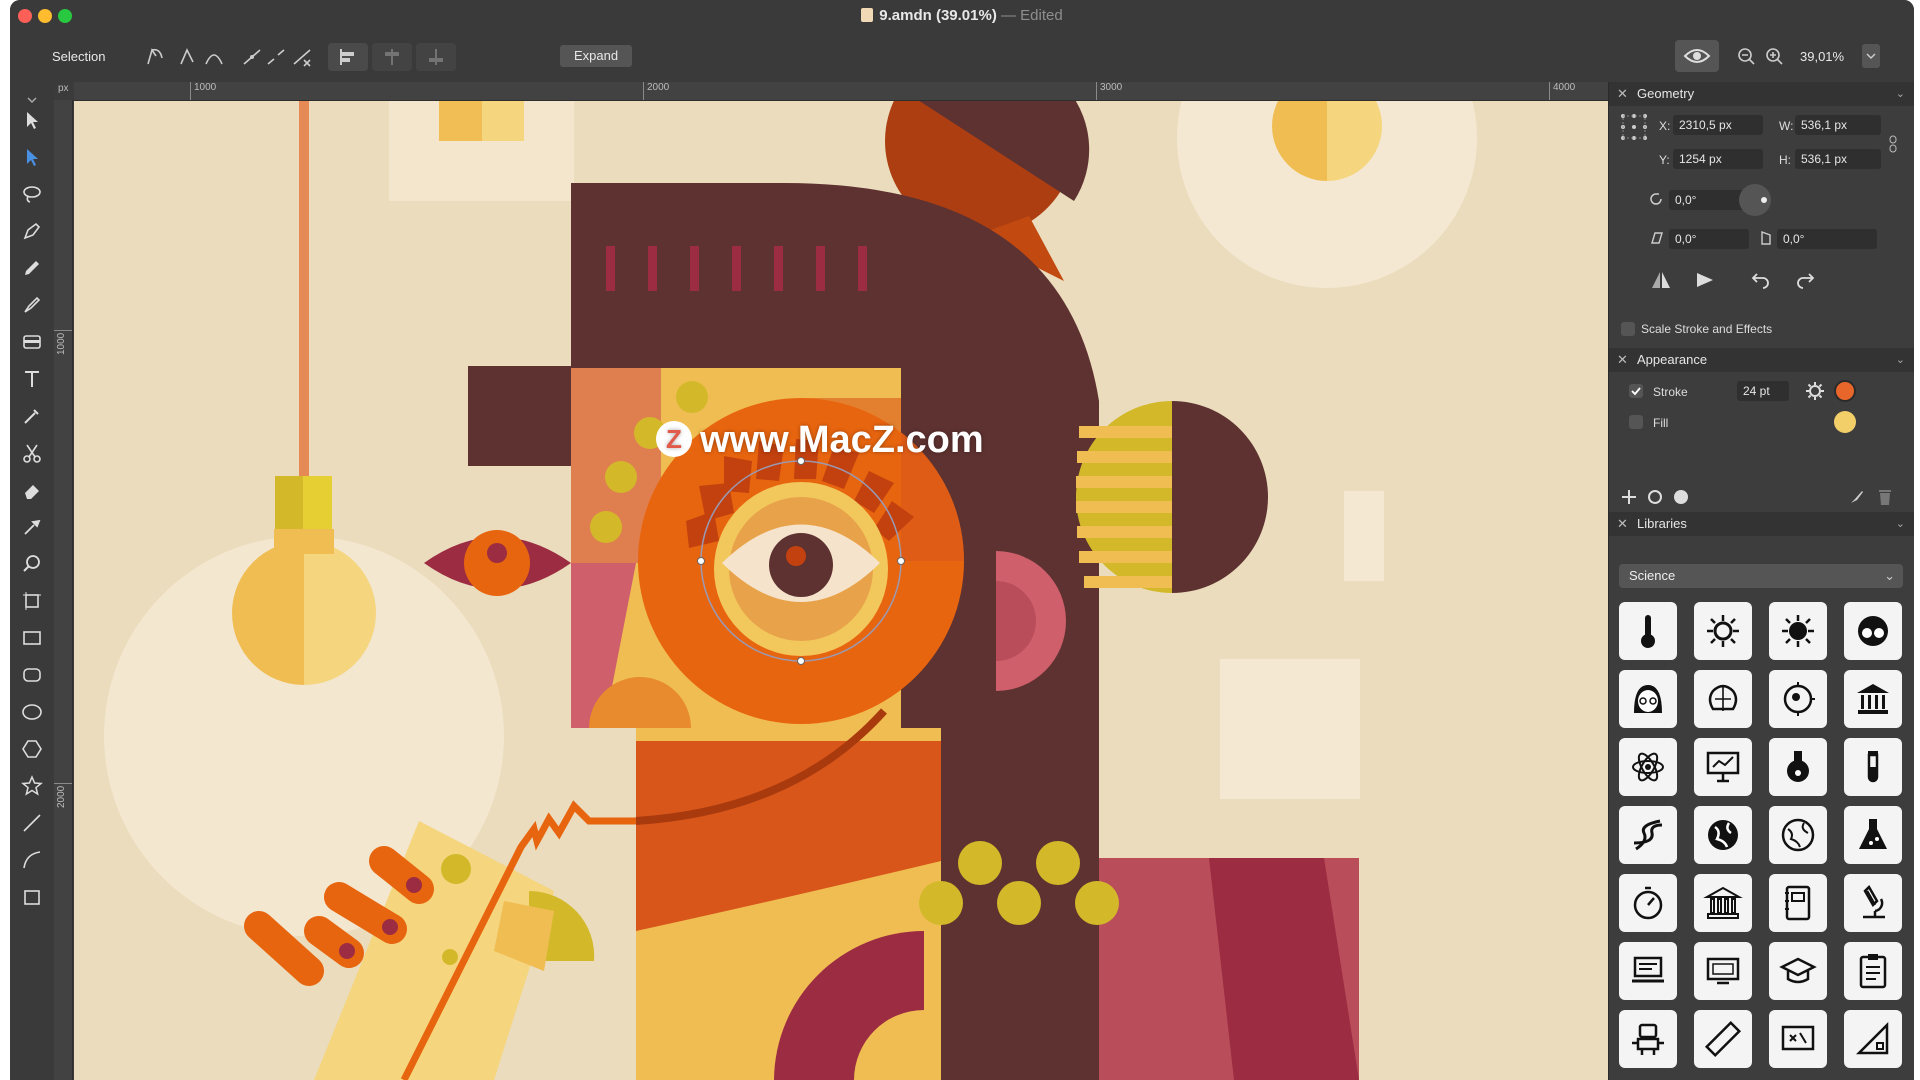  I want to click on artboard-tool-icon, so click(32, 601).